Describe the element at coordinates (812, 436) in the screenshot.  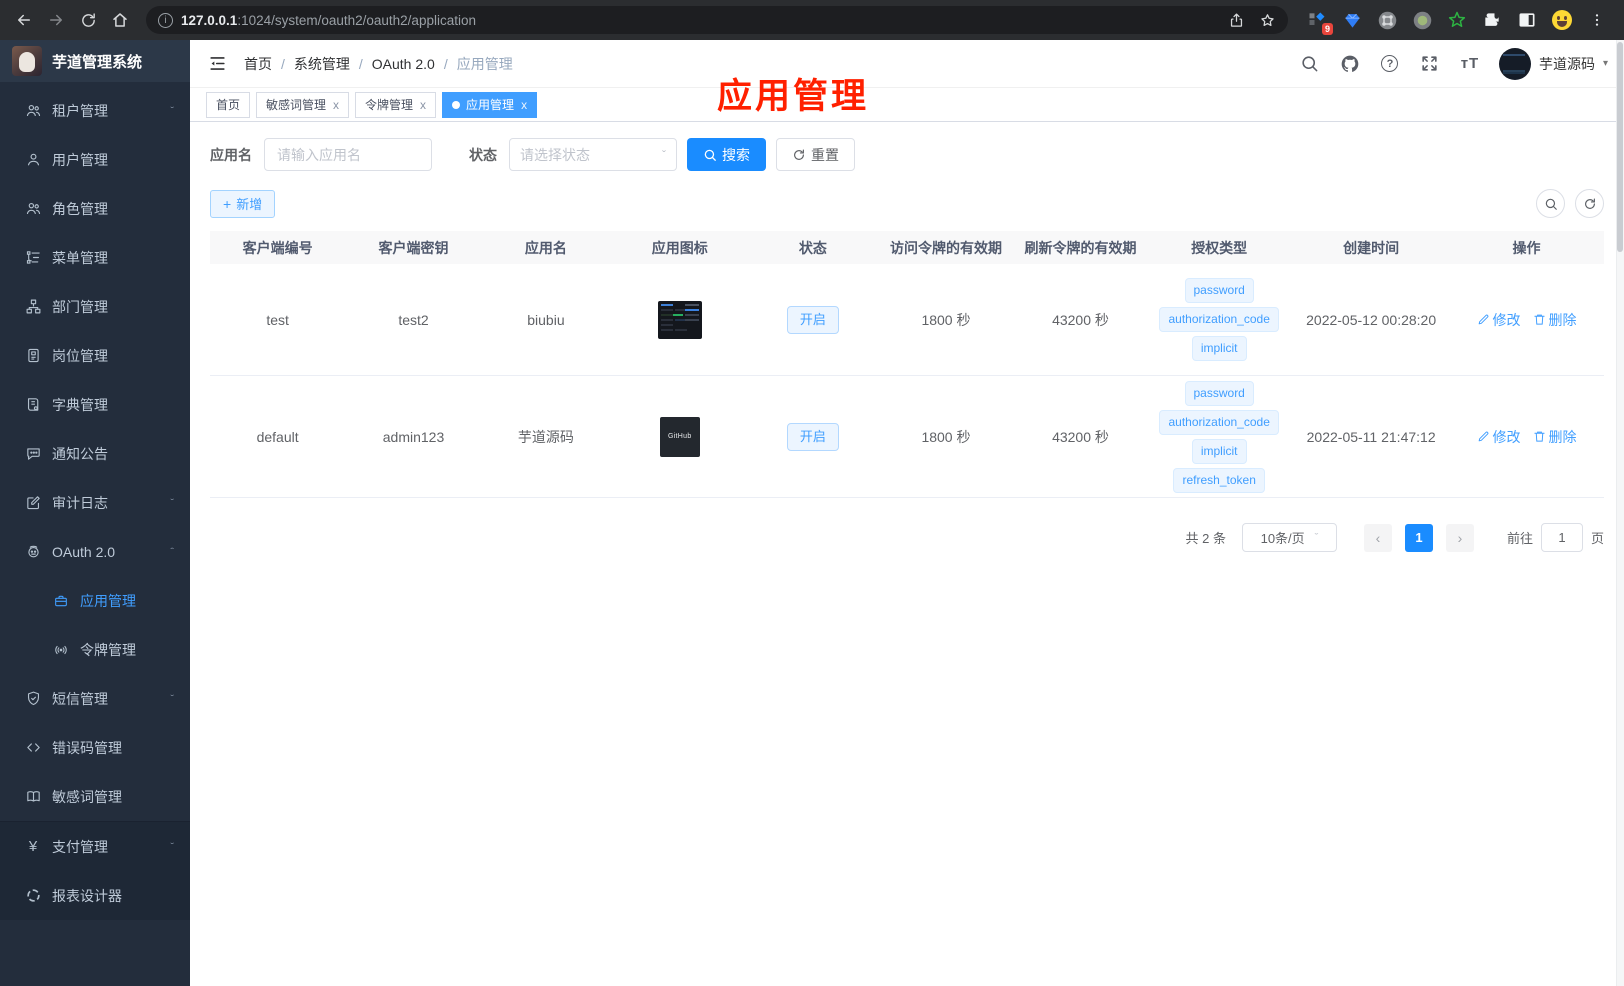
I see `cell-status: 开启` at that location.